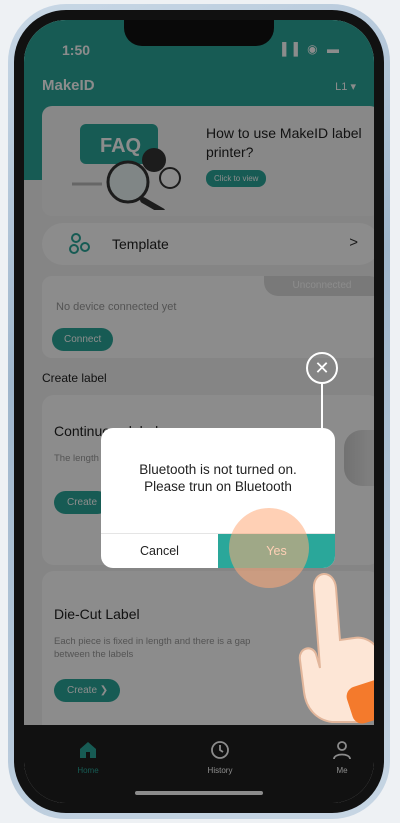 This screenshot has height=823, width=400. I want to click on pointing-hand-icon, so click(336, 648).